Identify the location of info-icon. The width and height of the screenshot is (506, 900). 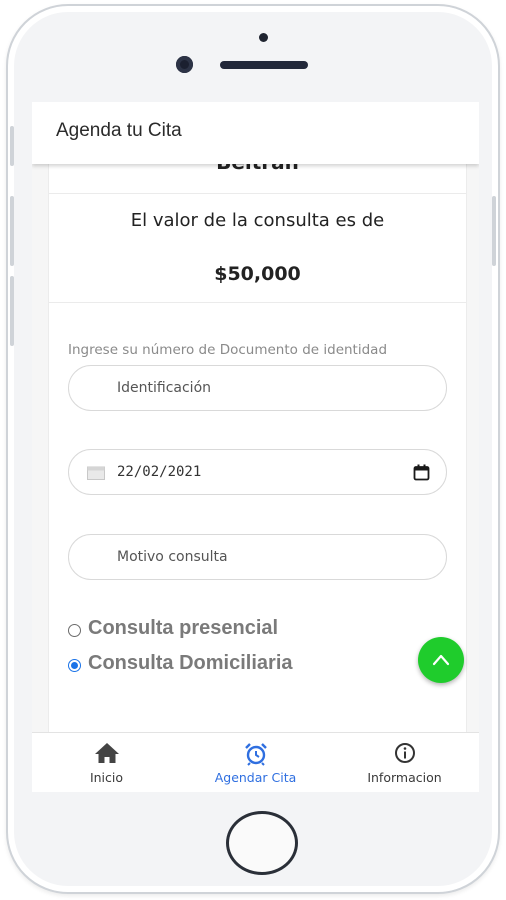
(405, 755).